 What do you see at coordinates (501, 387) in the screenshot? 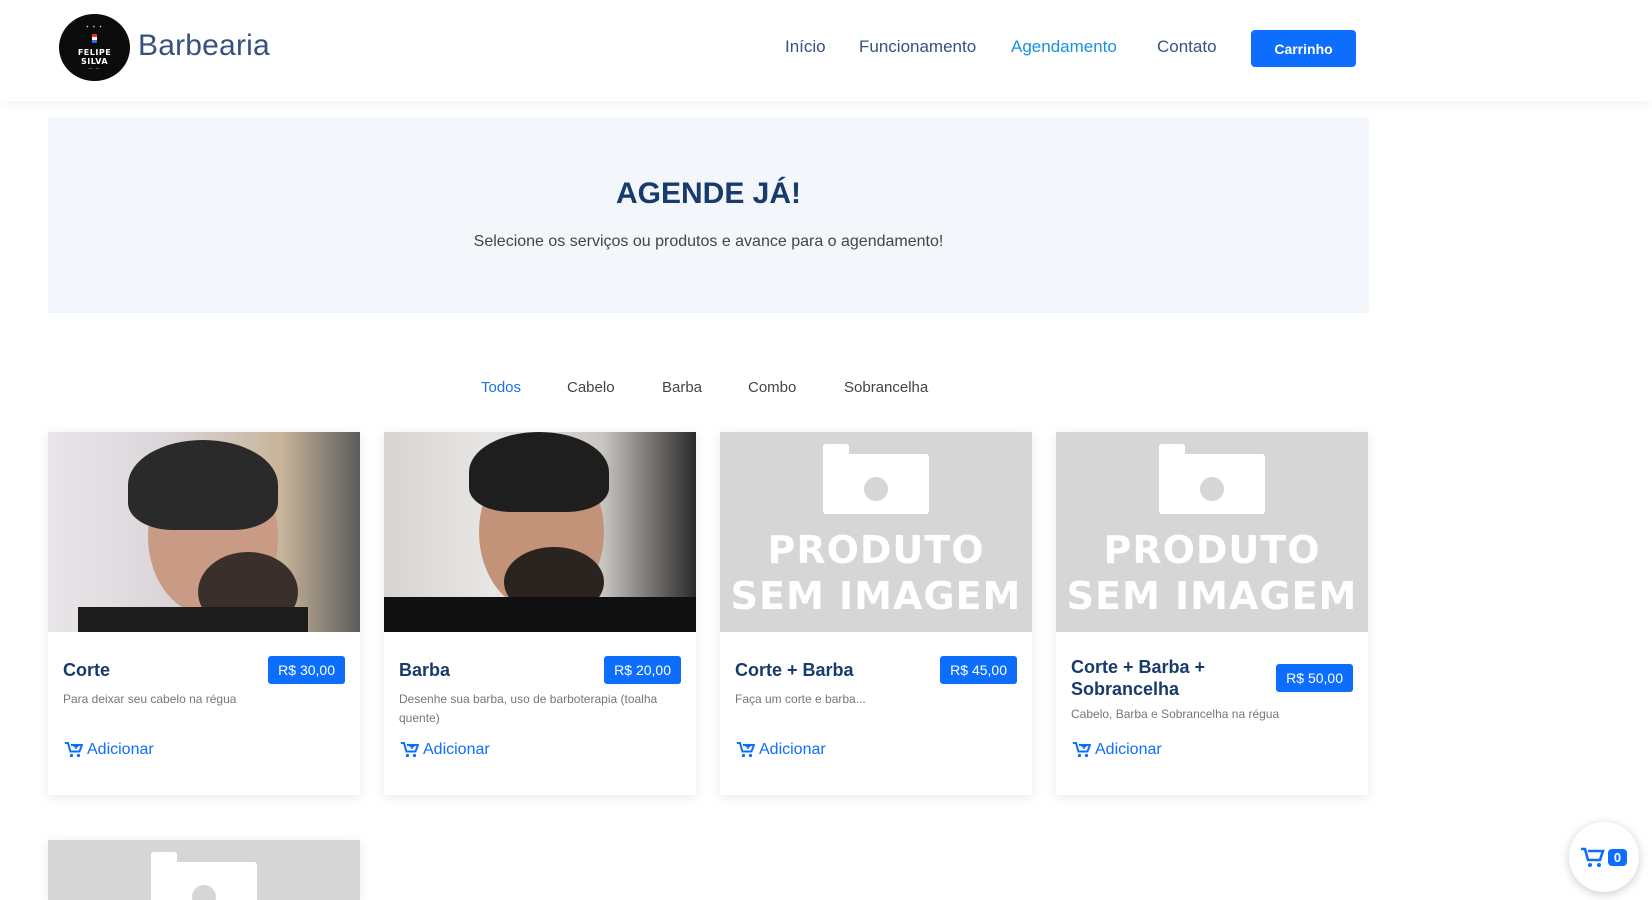
I see `filter-todos: Todos` at bounding box center [501, 387].